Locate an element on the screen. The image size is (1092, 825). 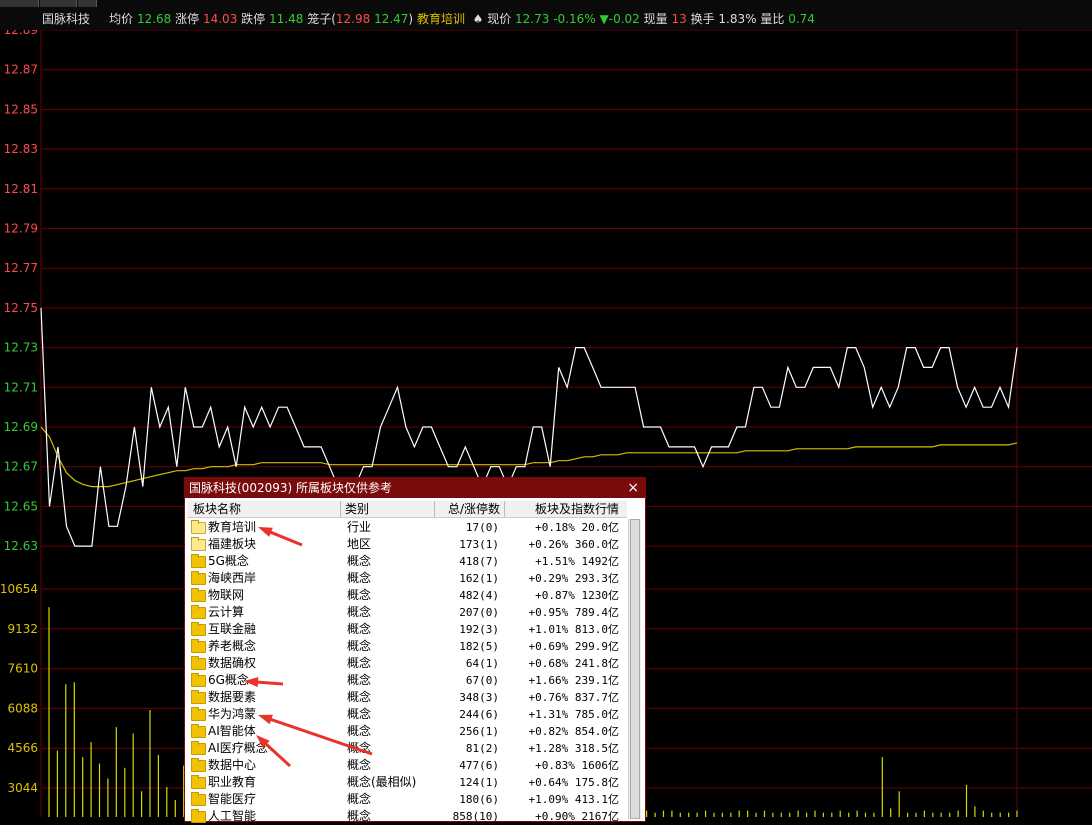
view-tabs is located at coordinates (50, 3).